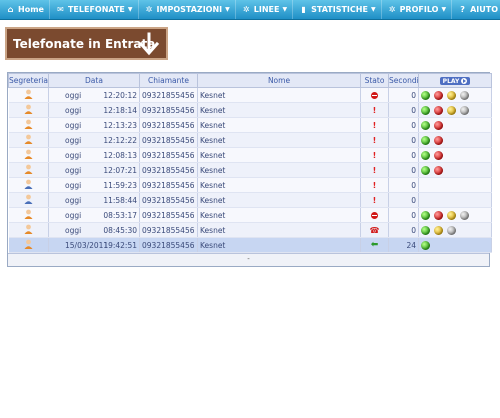  I want to click on col-secondi: Secondi, so click(403, 80).